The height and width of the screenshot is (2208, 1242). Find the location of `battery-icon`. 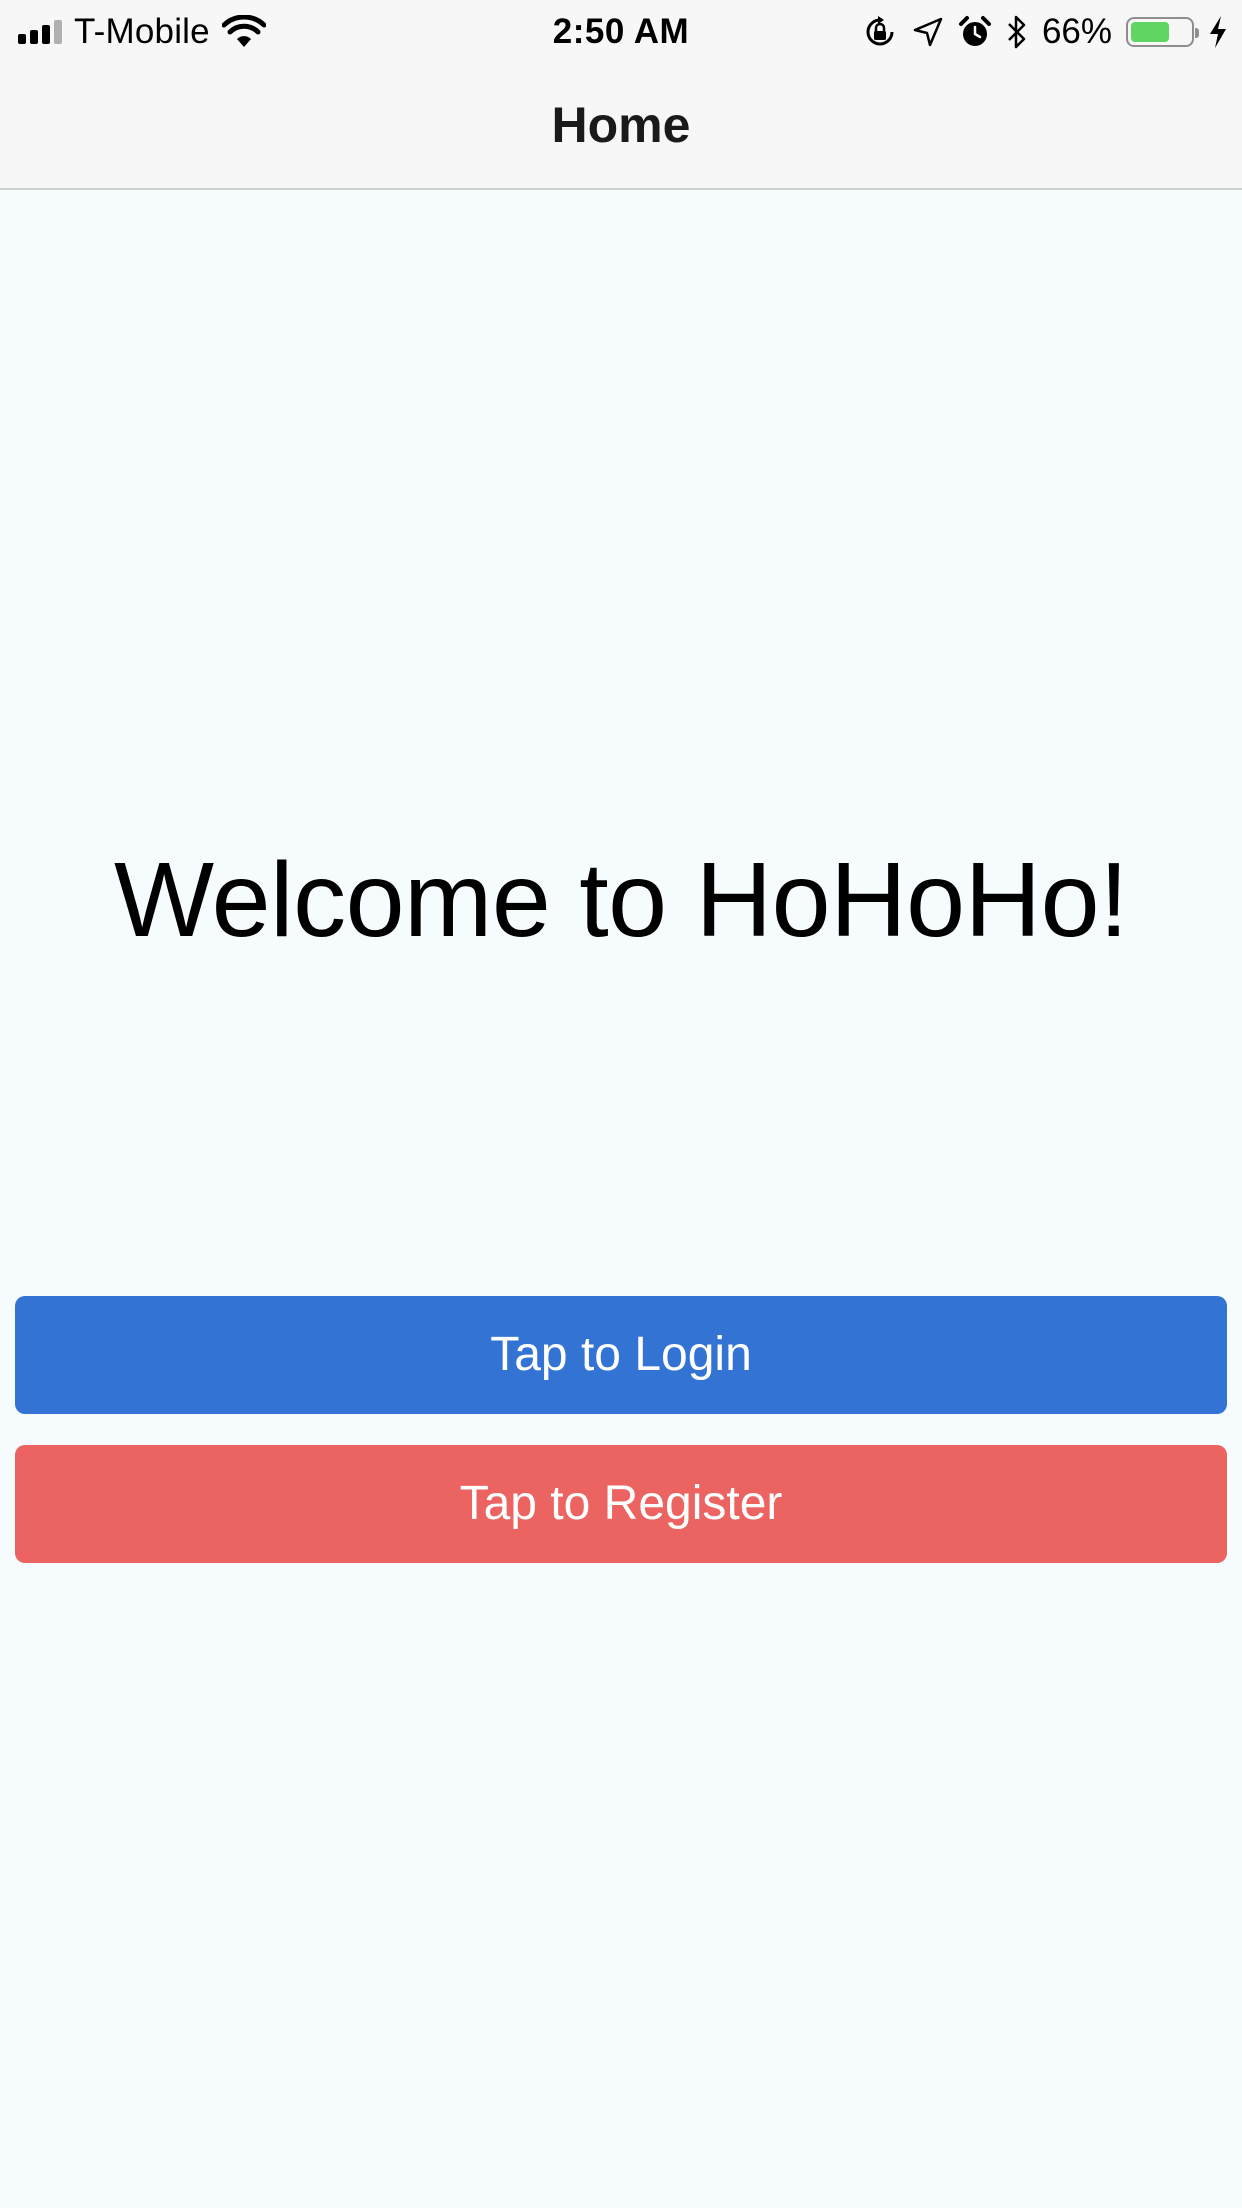

battery-icon is located at coordinates (1162, 32).